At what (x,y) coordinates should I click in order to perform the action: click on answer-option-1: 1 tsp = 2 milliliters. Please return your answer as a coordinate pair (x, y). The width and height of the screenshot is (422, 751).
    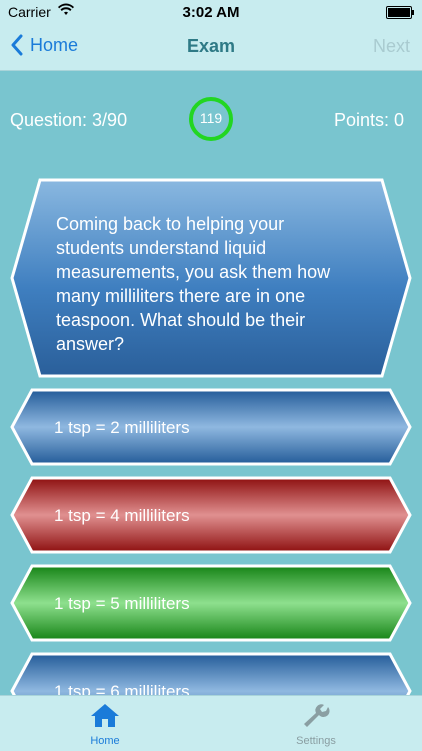
    Looking at the image, I should click on (211, 427).